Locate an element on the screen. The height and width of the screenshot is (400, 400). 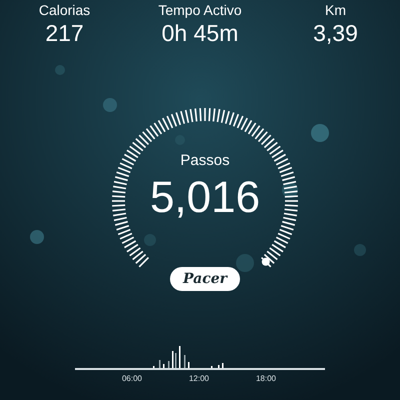
step-count: 5,016 is located at coordinates (205, 198).